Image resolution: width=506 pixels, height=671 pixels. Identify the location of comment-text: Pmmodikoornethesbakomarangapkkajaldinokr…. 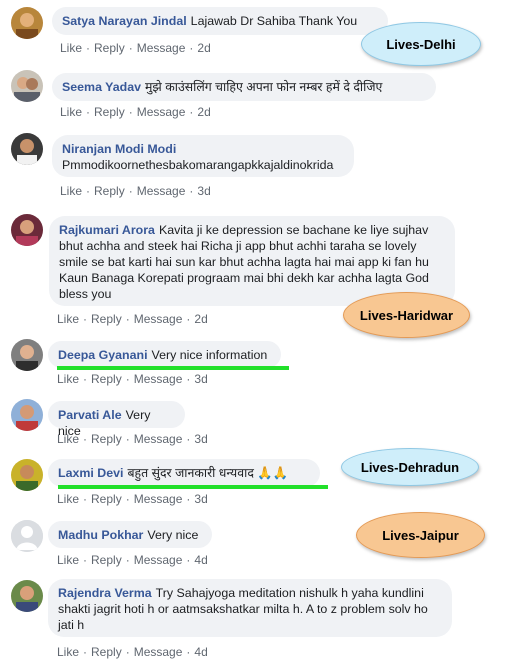
(198, 165).